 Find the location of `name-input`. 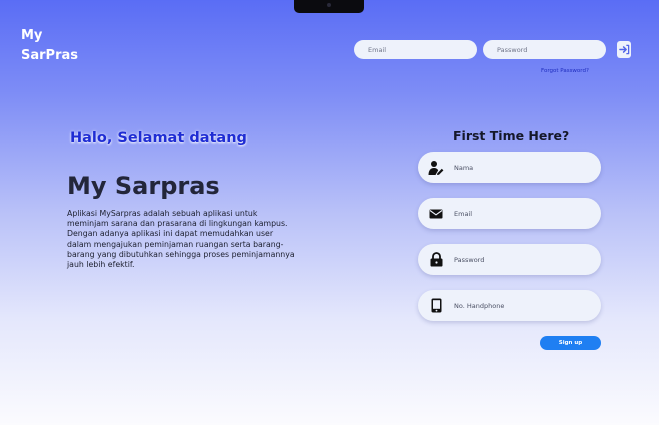

name-input is located at coordinates (521, 167).